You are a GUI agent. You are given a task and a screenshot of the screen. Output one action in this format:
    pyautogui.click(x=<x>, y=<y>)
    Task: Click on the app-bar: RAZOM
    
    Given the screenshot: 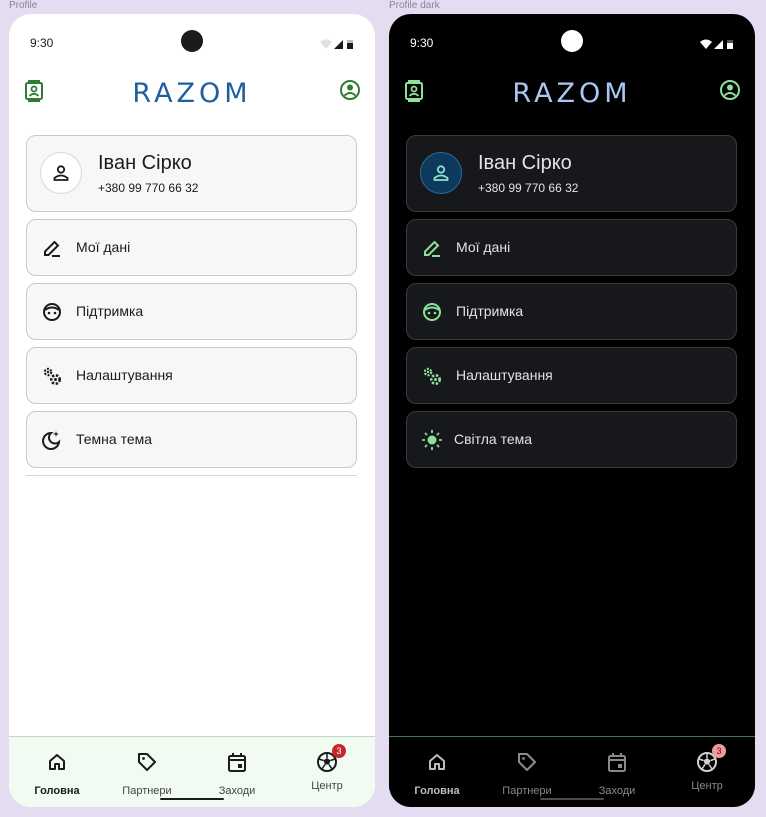 What is the action you would take?
    pyautogui.click(x=192, y=96)
    